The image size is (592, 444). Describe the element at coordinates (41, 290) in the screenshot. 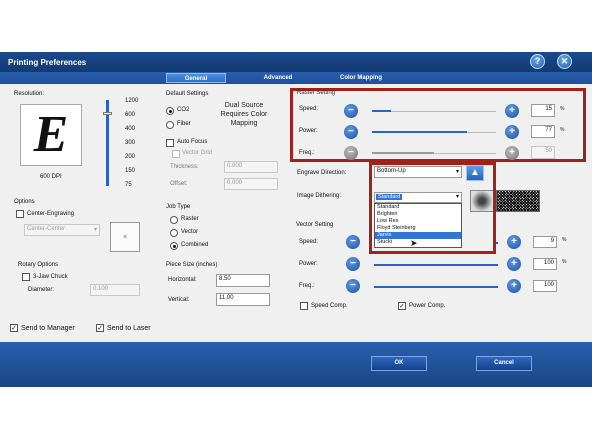

I see `diameter-label: Diameter:` at that location.